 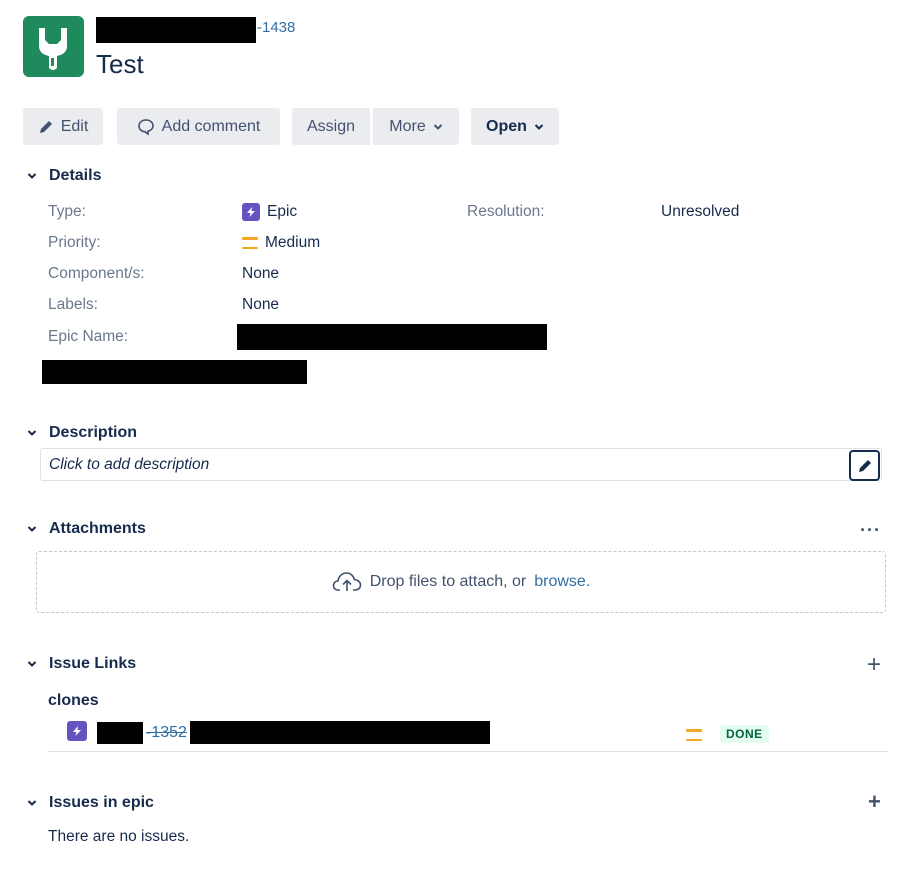 I want to click on edit-description-button, so click(x=864, y=465).